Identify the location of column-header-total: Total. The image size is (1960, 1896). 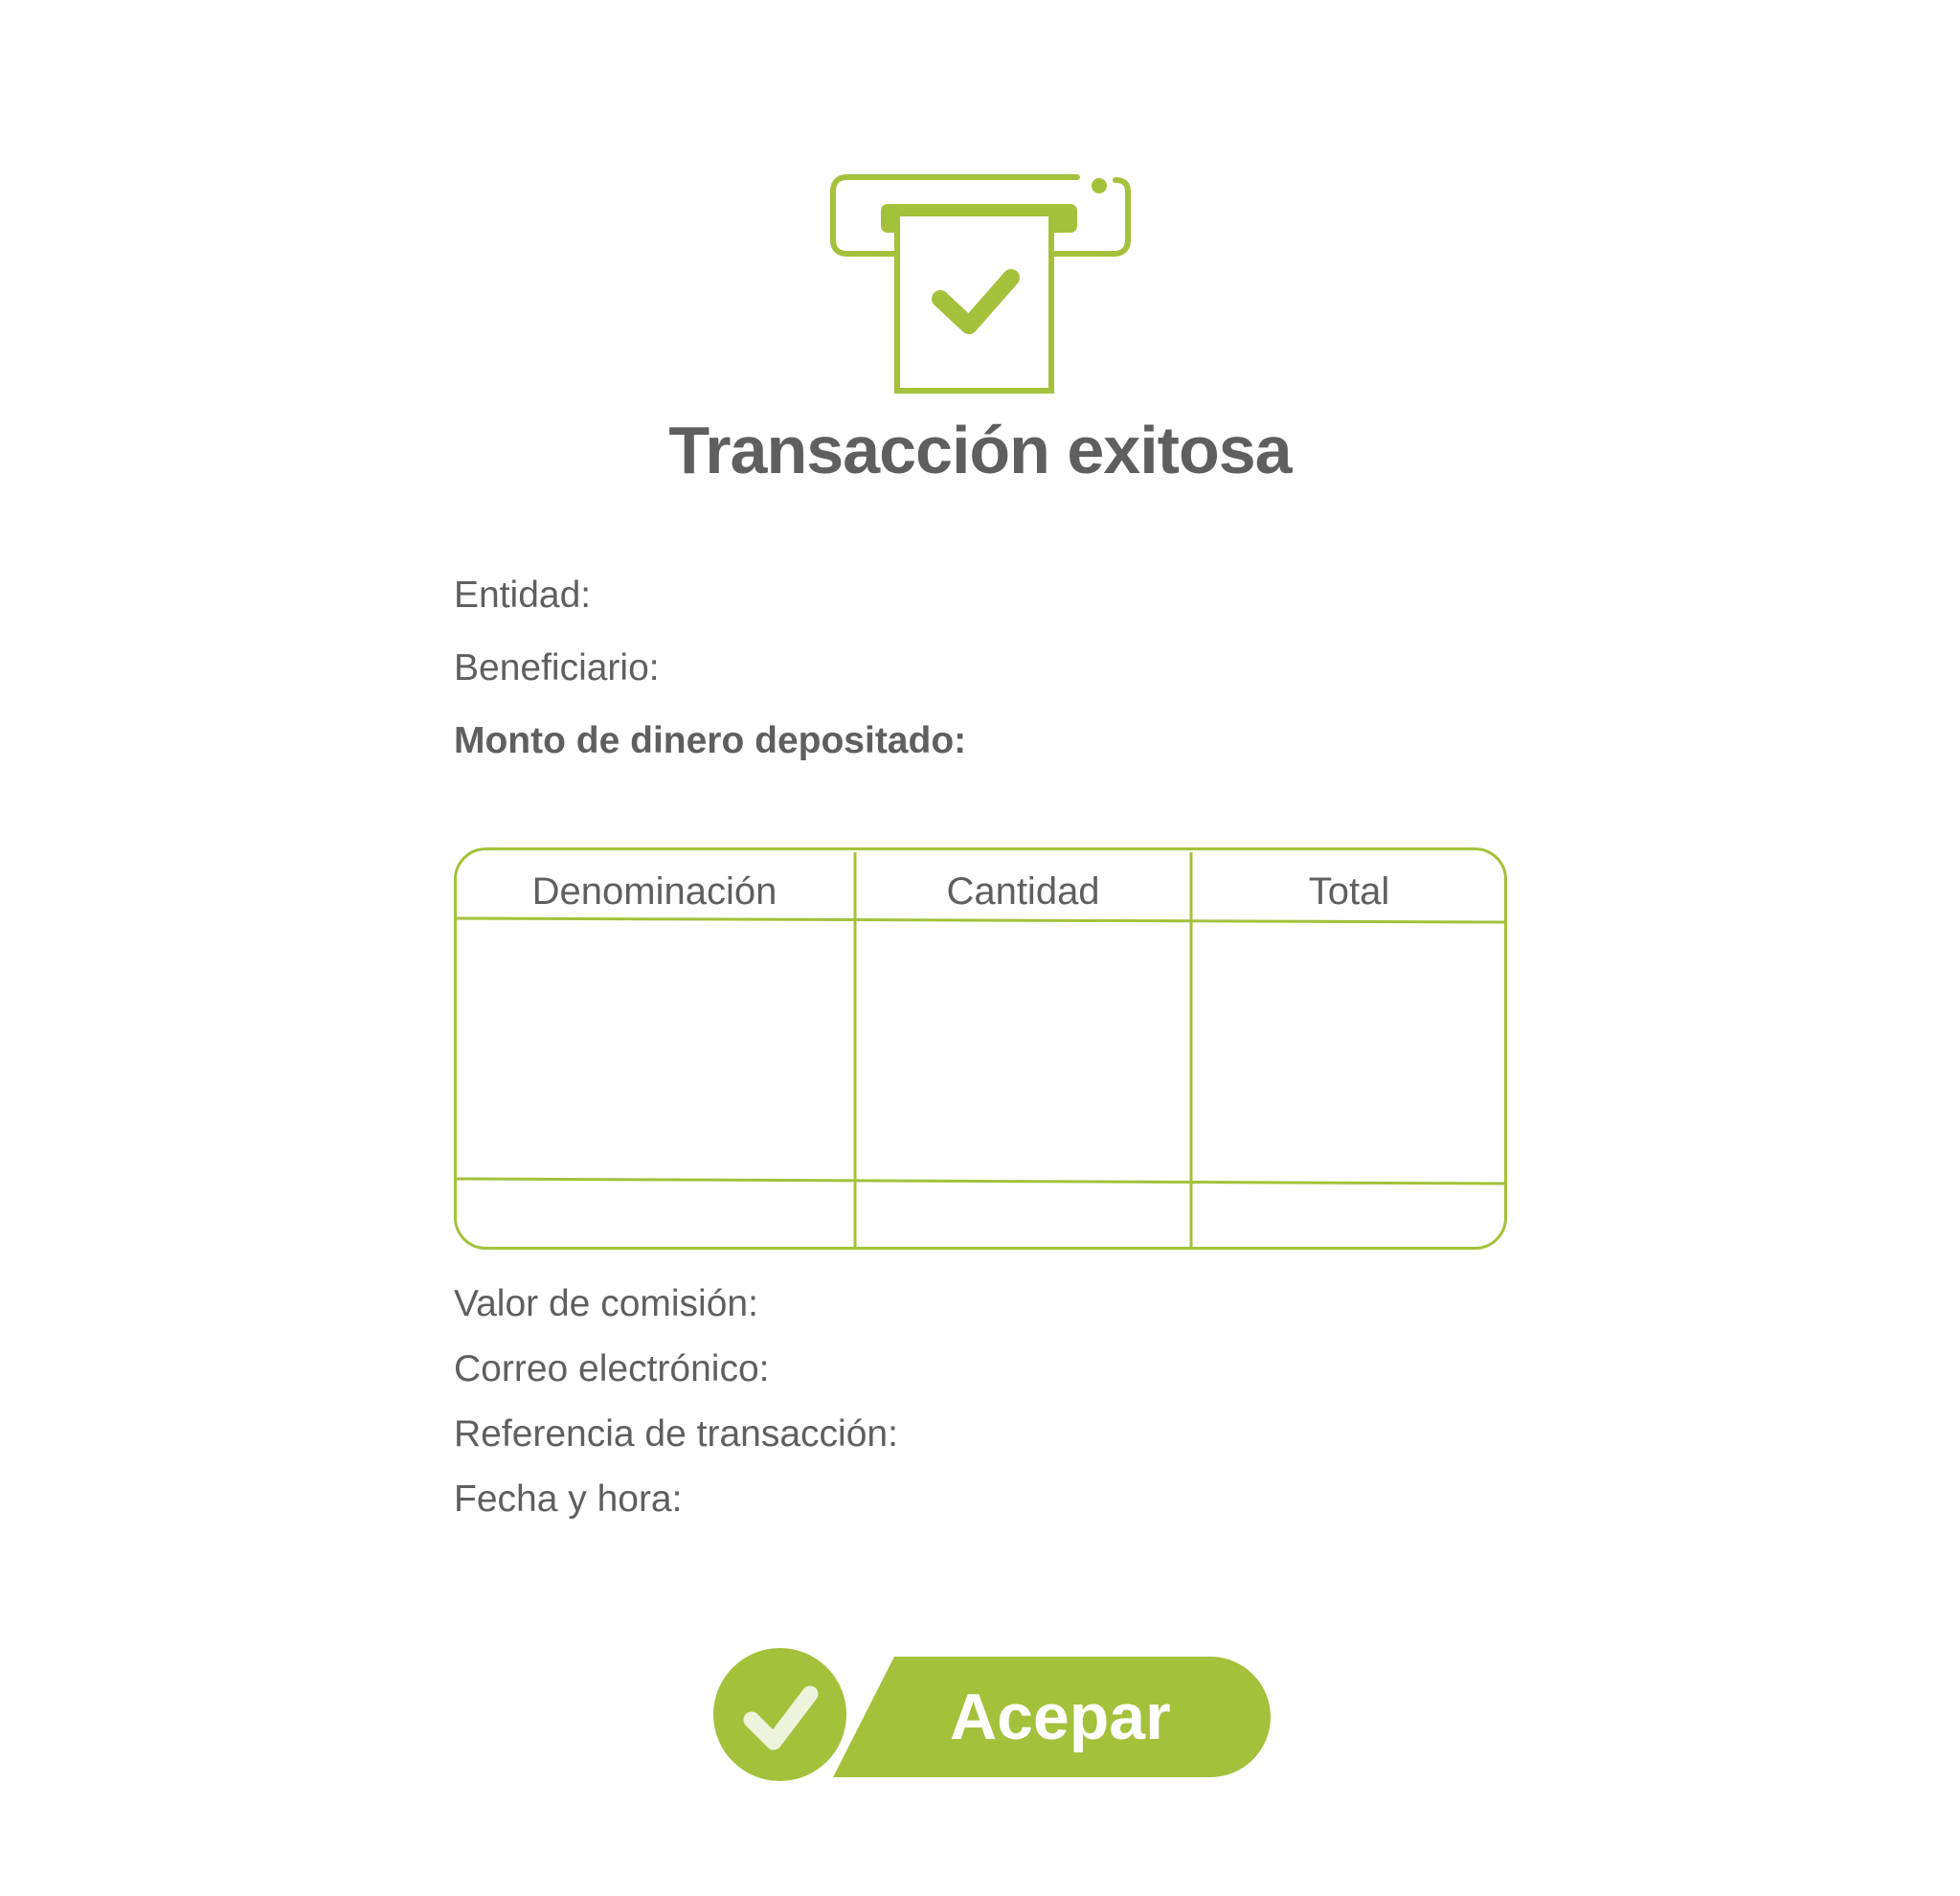
(1349, 891).